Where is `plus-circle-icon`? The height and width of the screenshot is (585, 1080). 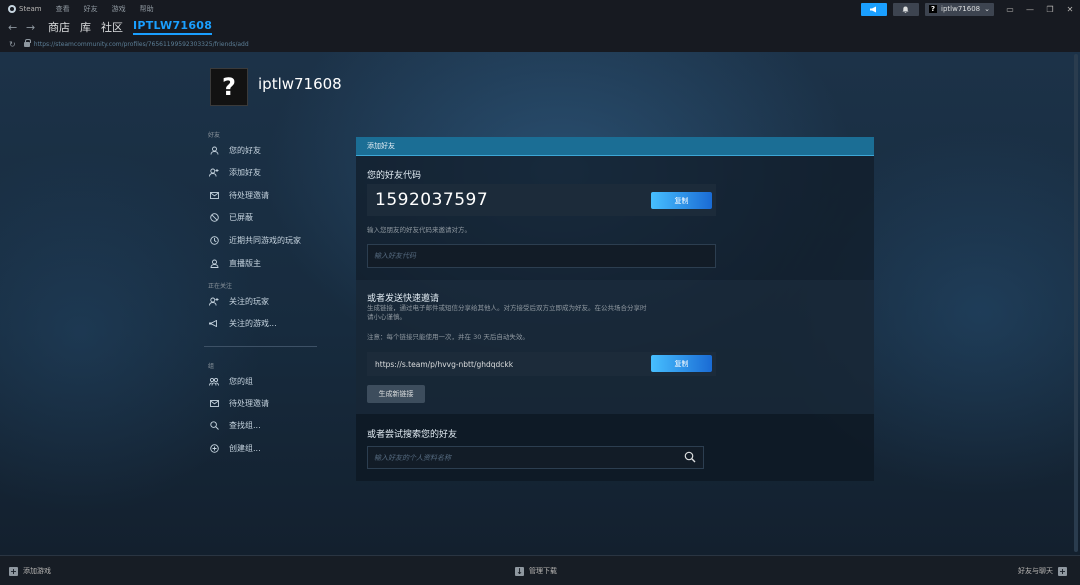 plus-circle-icon is located at coordinates (214, 448).